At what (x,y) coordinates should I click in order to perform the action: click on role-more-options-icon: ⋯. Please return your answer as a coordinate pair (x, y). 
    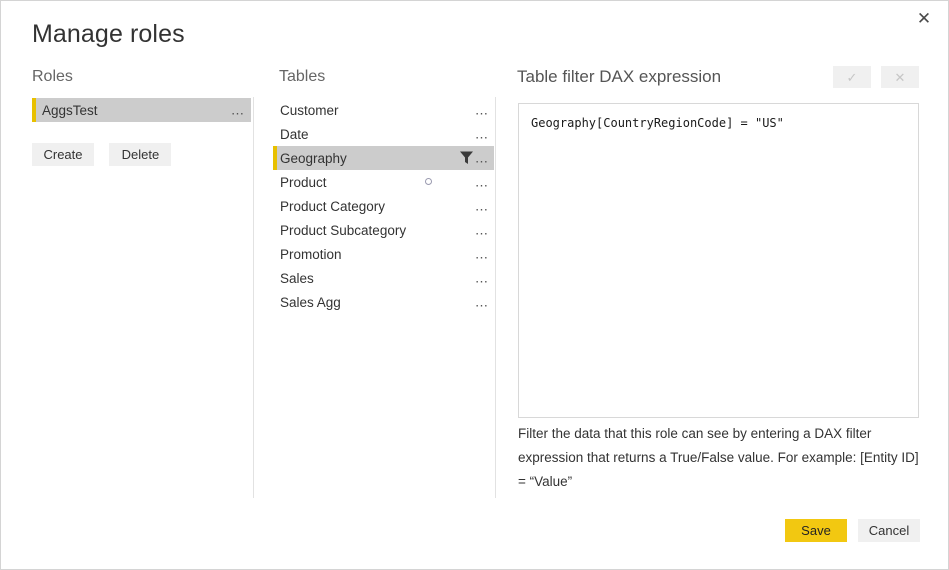
    Looking at the image, I should click on (238, 113).